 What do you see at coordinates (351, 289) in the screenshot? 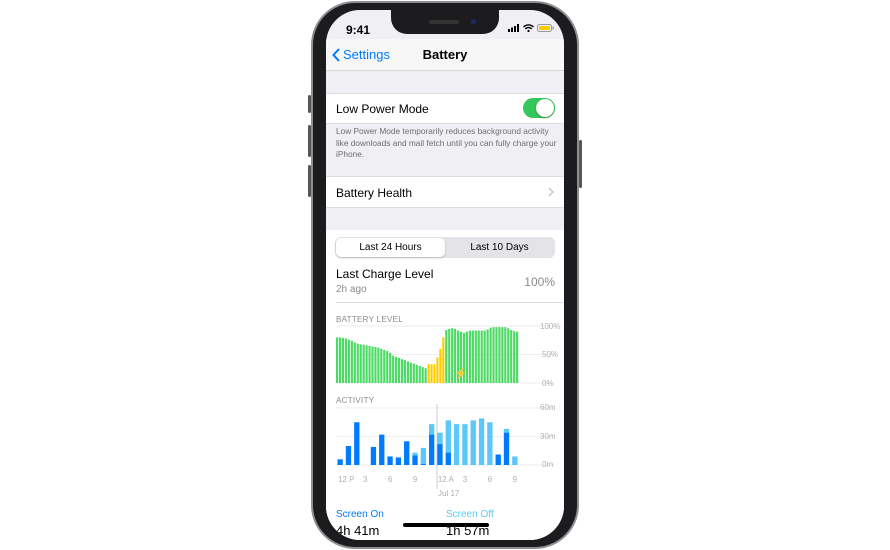
I see `last-charge-time: 2h ago` at bounding box center [351, 289].